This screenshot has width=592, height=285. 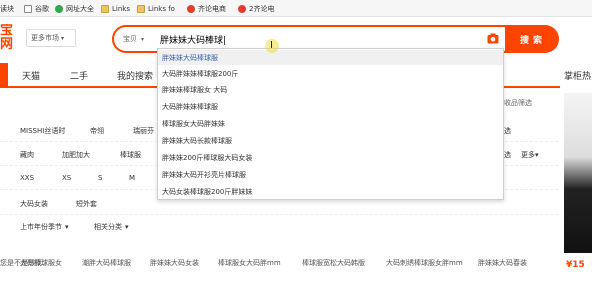 What do you see at coordinates (330, 106) in the screenshot?
I see `suggestion-item: 大码胖妹妹棒球服` at bounding box center [330, 106].